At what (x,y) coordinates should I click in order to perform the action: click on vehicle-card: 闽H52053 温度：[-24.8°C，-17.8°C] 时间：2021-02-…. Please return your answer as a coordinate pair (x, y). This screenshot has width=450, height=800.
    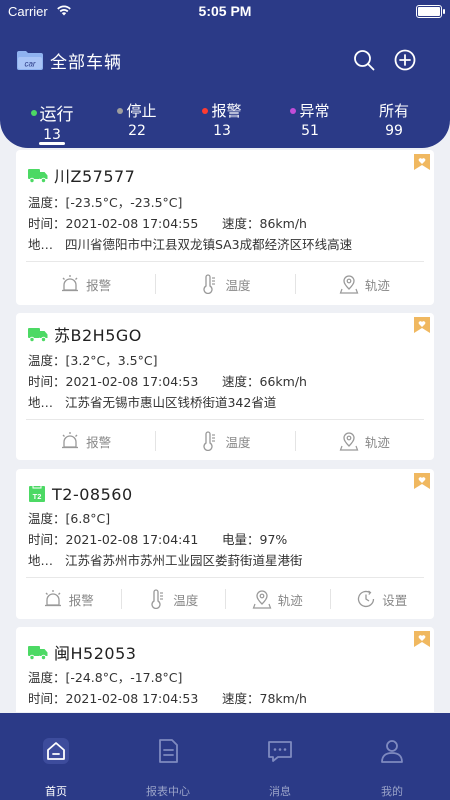
    Looking at the image, I should click on (225, 669).